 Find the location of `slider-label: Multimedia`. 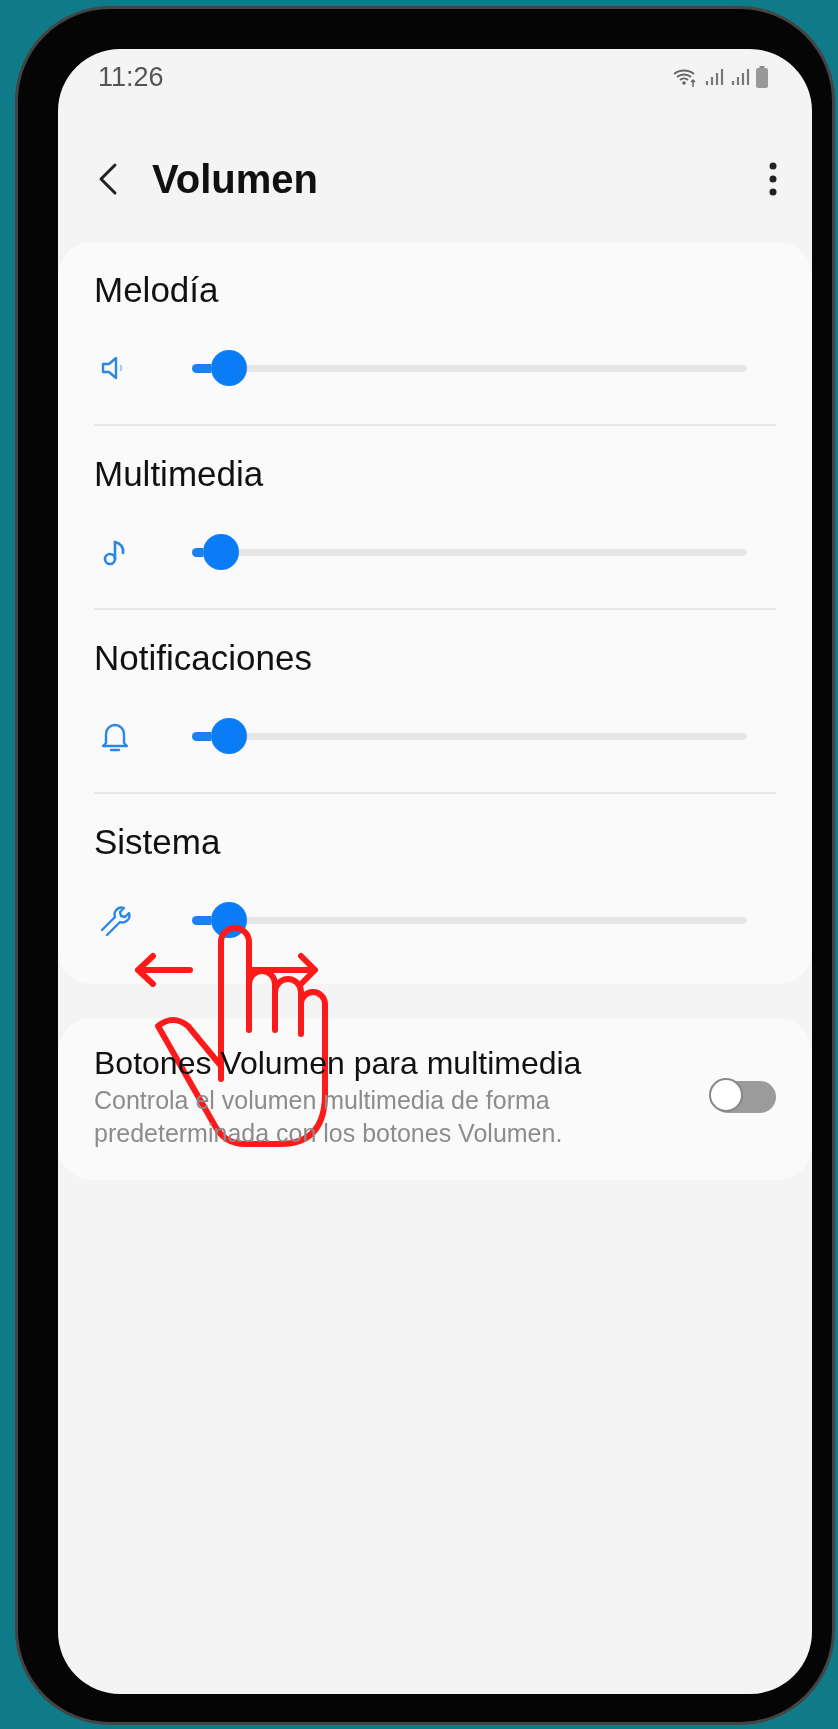

slider-label: Multimedia is located at coordinates (179, 474).